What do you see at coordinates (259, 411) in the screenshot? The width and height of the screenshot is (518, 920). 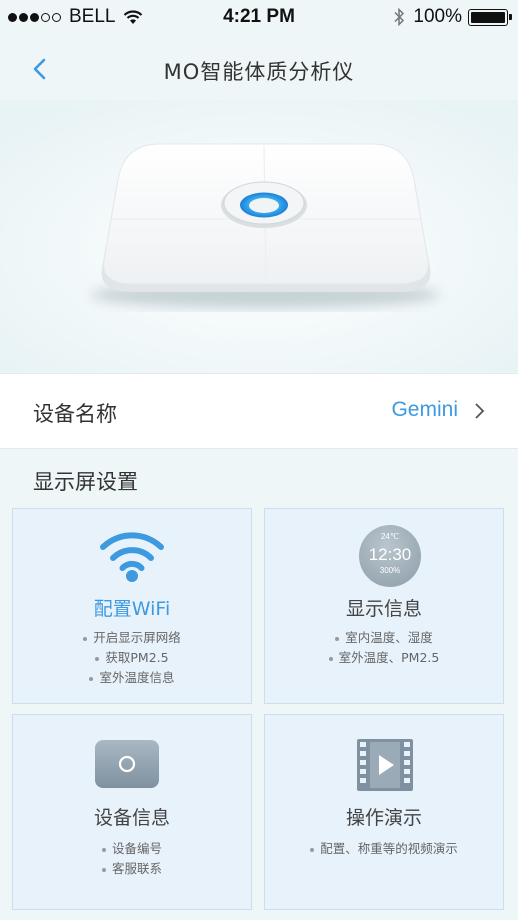 I see `device-name-row: 设备名称 Gemini` at bounding box center [259, 411].